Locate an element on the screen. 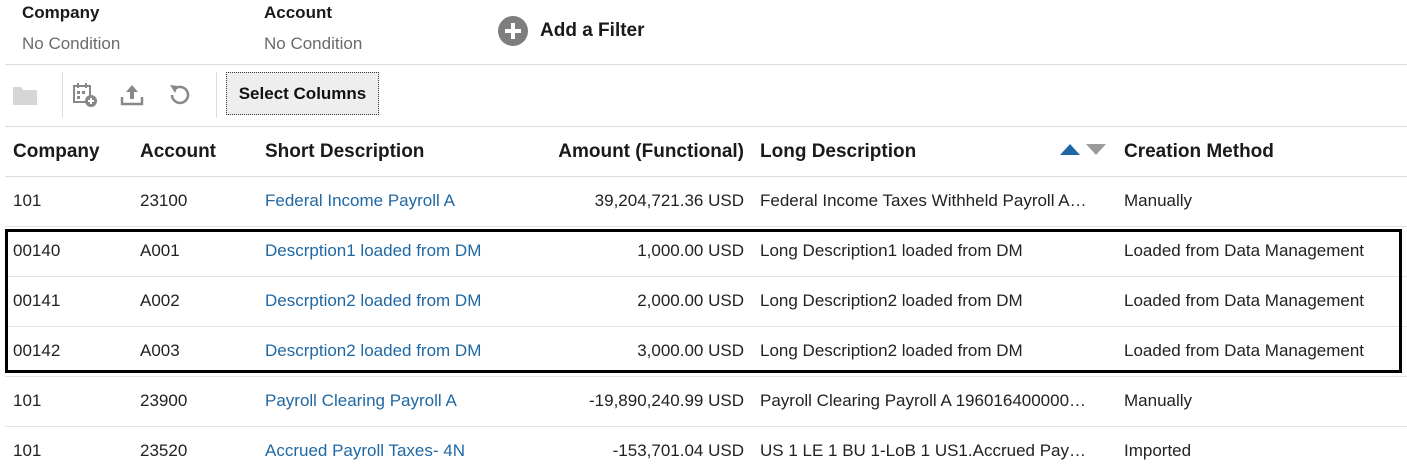  cell-creation-method: Imported is located at coordinates (1158, 450).